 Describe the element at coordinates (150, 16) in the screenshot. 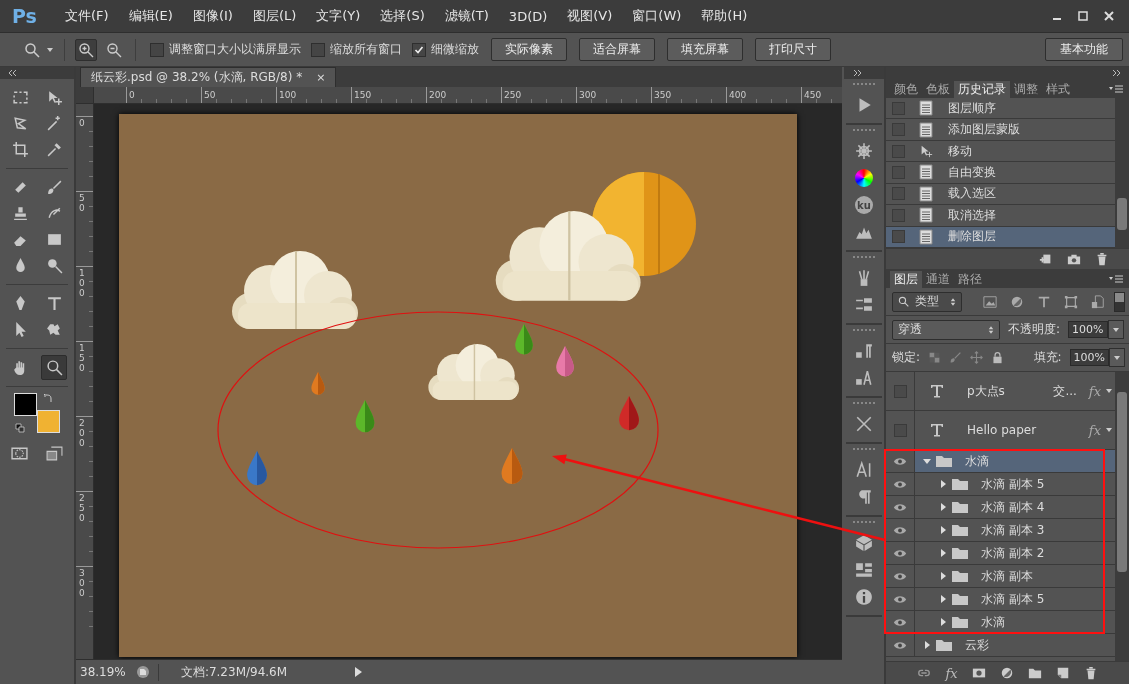

I see `menu-item: 编辑(E)` at that location.